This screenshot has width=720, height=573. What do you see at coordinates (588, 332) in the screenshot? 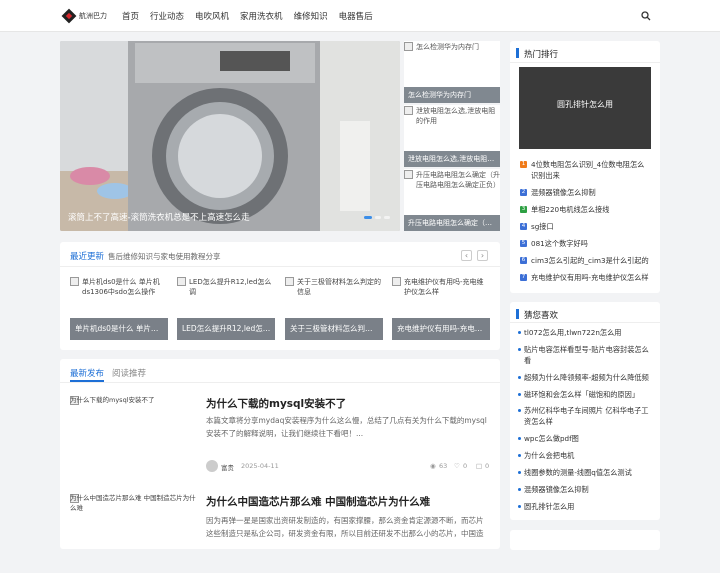
I see `guess-item: tl072怎么用,tlwn722n怎么用` at bounding box center [588, 332].